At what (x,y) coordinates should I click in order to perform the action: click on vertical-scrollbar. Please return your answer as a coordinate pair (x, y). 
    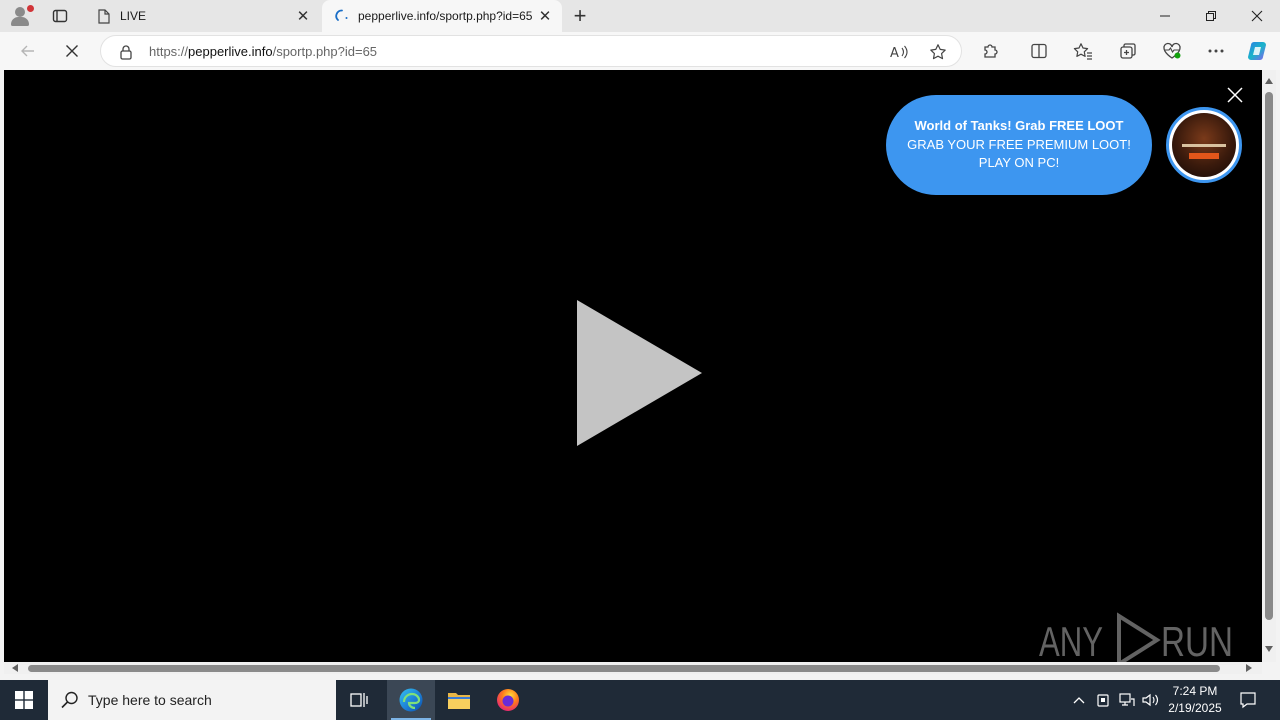
    Looking at the image, I should click on (1269, 366).